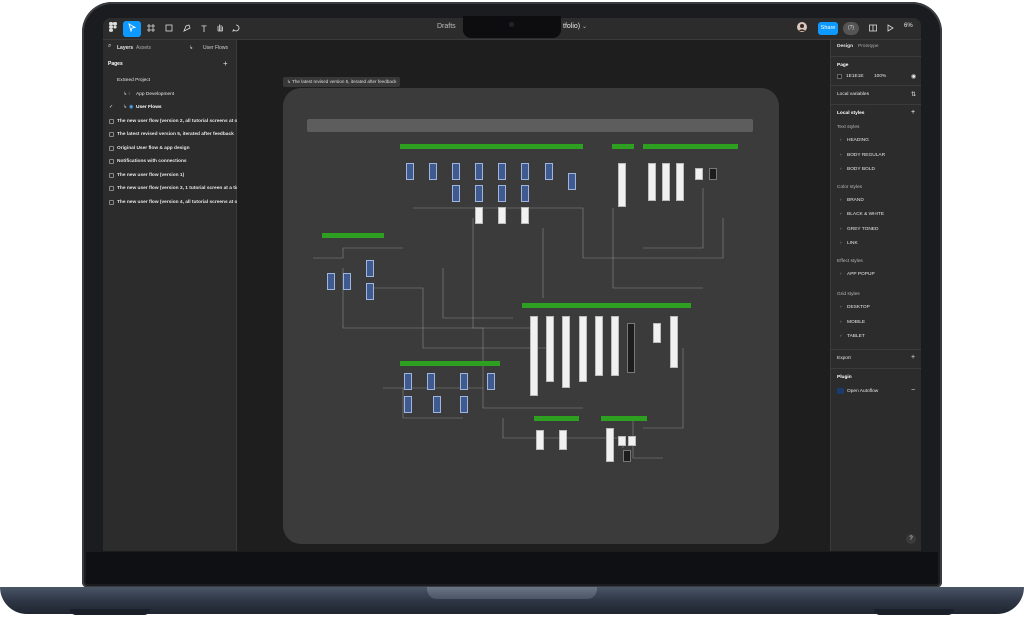 The height and width of the screenshot is (618, 1024). Describe the element at coordinates (802, 29) in the screenshot. I see `avatar` at that location.